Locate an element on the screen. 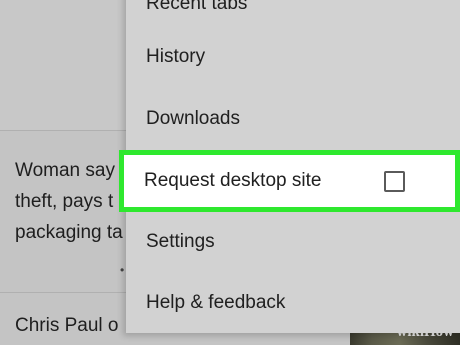  menu-item-history: History is located at coordinates (293, 57).